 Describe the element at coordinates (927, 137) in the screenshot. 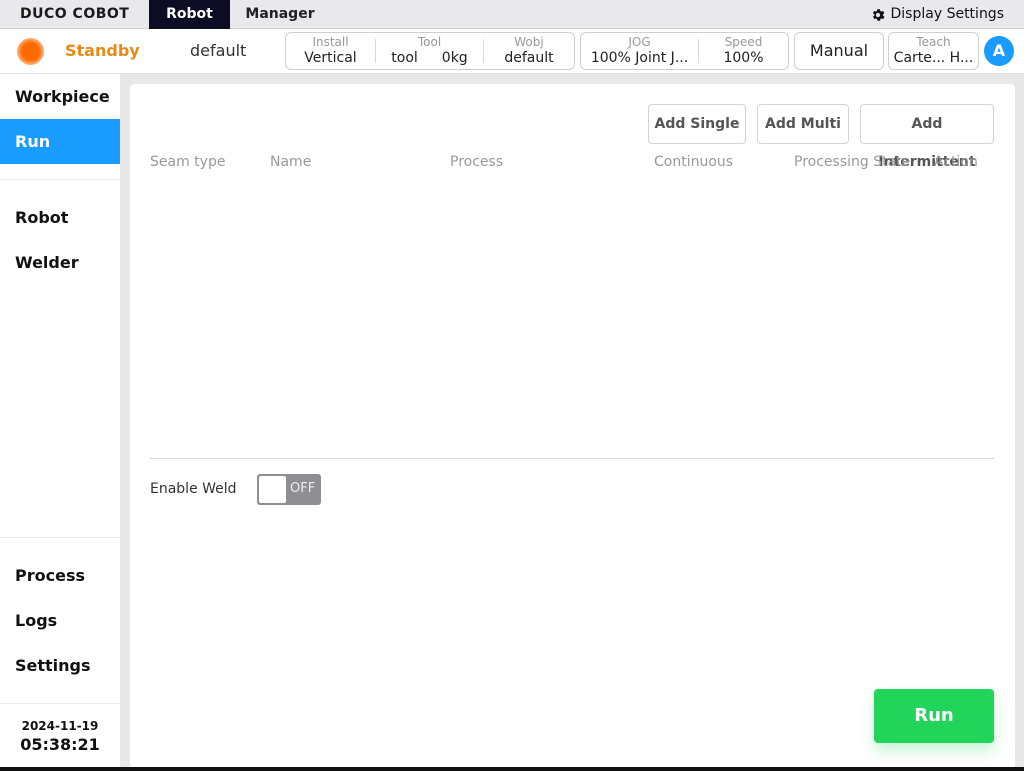

I see `add-intermittent-button: Add Intermittent` at that location.